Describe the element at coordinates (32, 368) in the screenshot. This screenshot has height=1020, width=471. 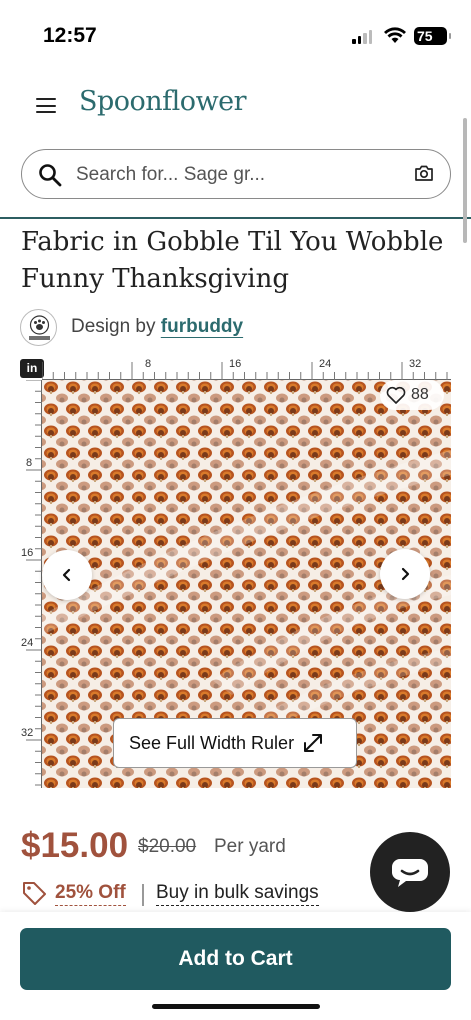
I see `ruler-unit: in` at that location.